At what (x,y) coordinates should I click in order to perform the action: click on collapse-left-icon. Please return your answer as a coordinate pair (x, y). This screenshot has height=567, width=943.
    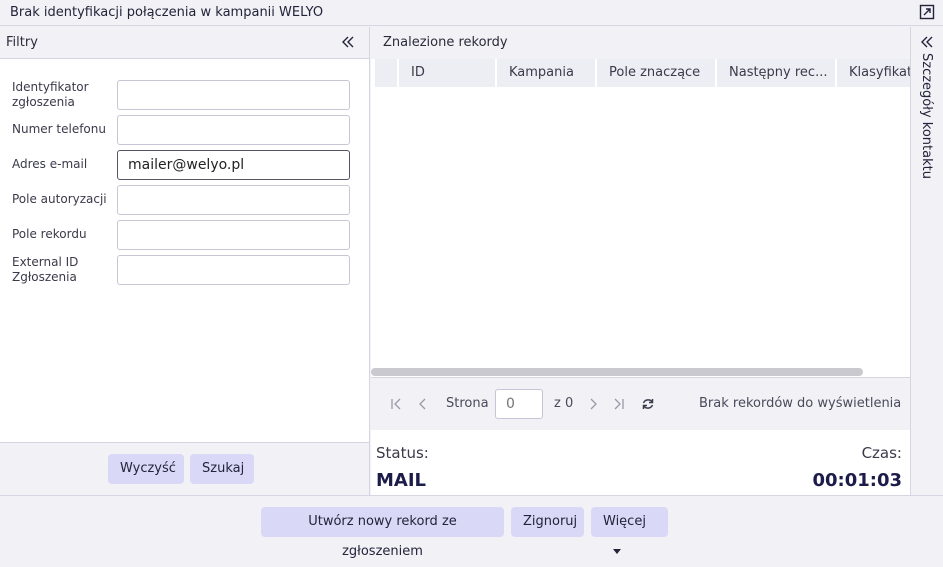
    Looking at the image, I should click on (348, 42).